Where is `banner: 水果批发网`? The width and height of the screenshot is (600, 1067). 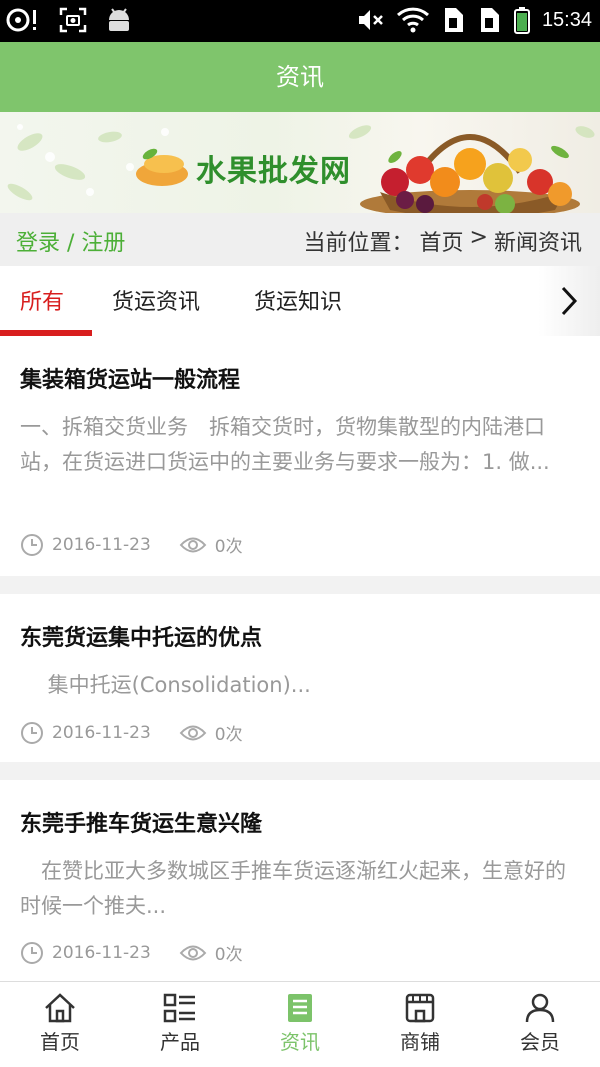
banner: 水果批发网 is located at coordinates (300, 162).